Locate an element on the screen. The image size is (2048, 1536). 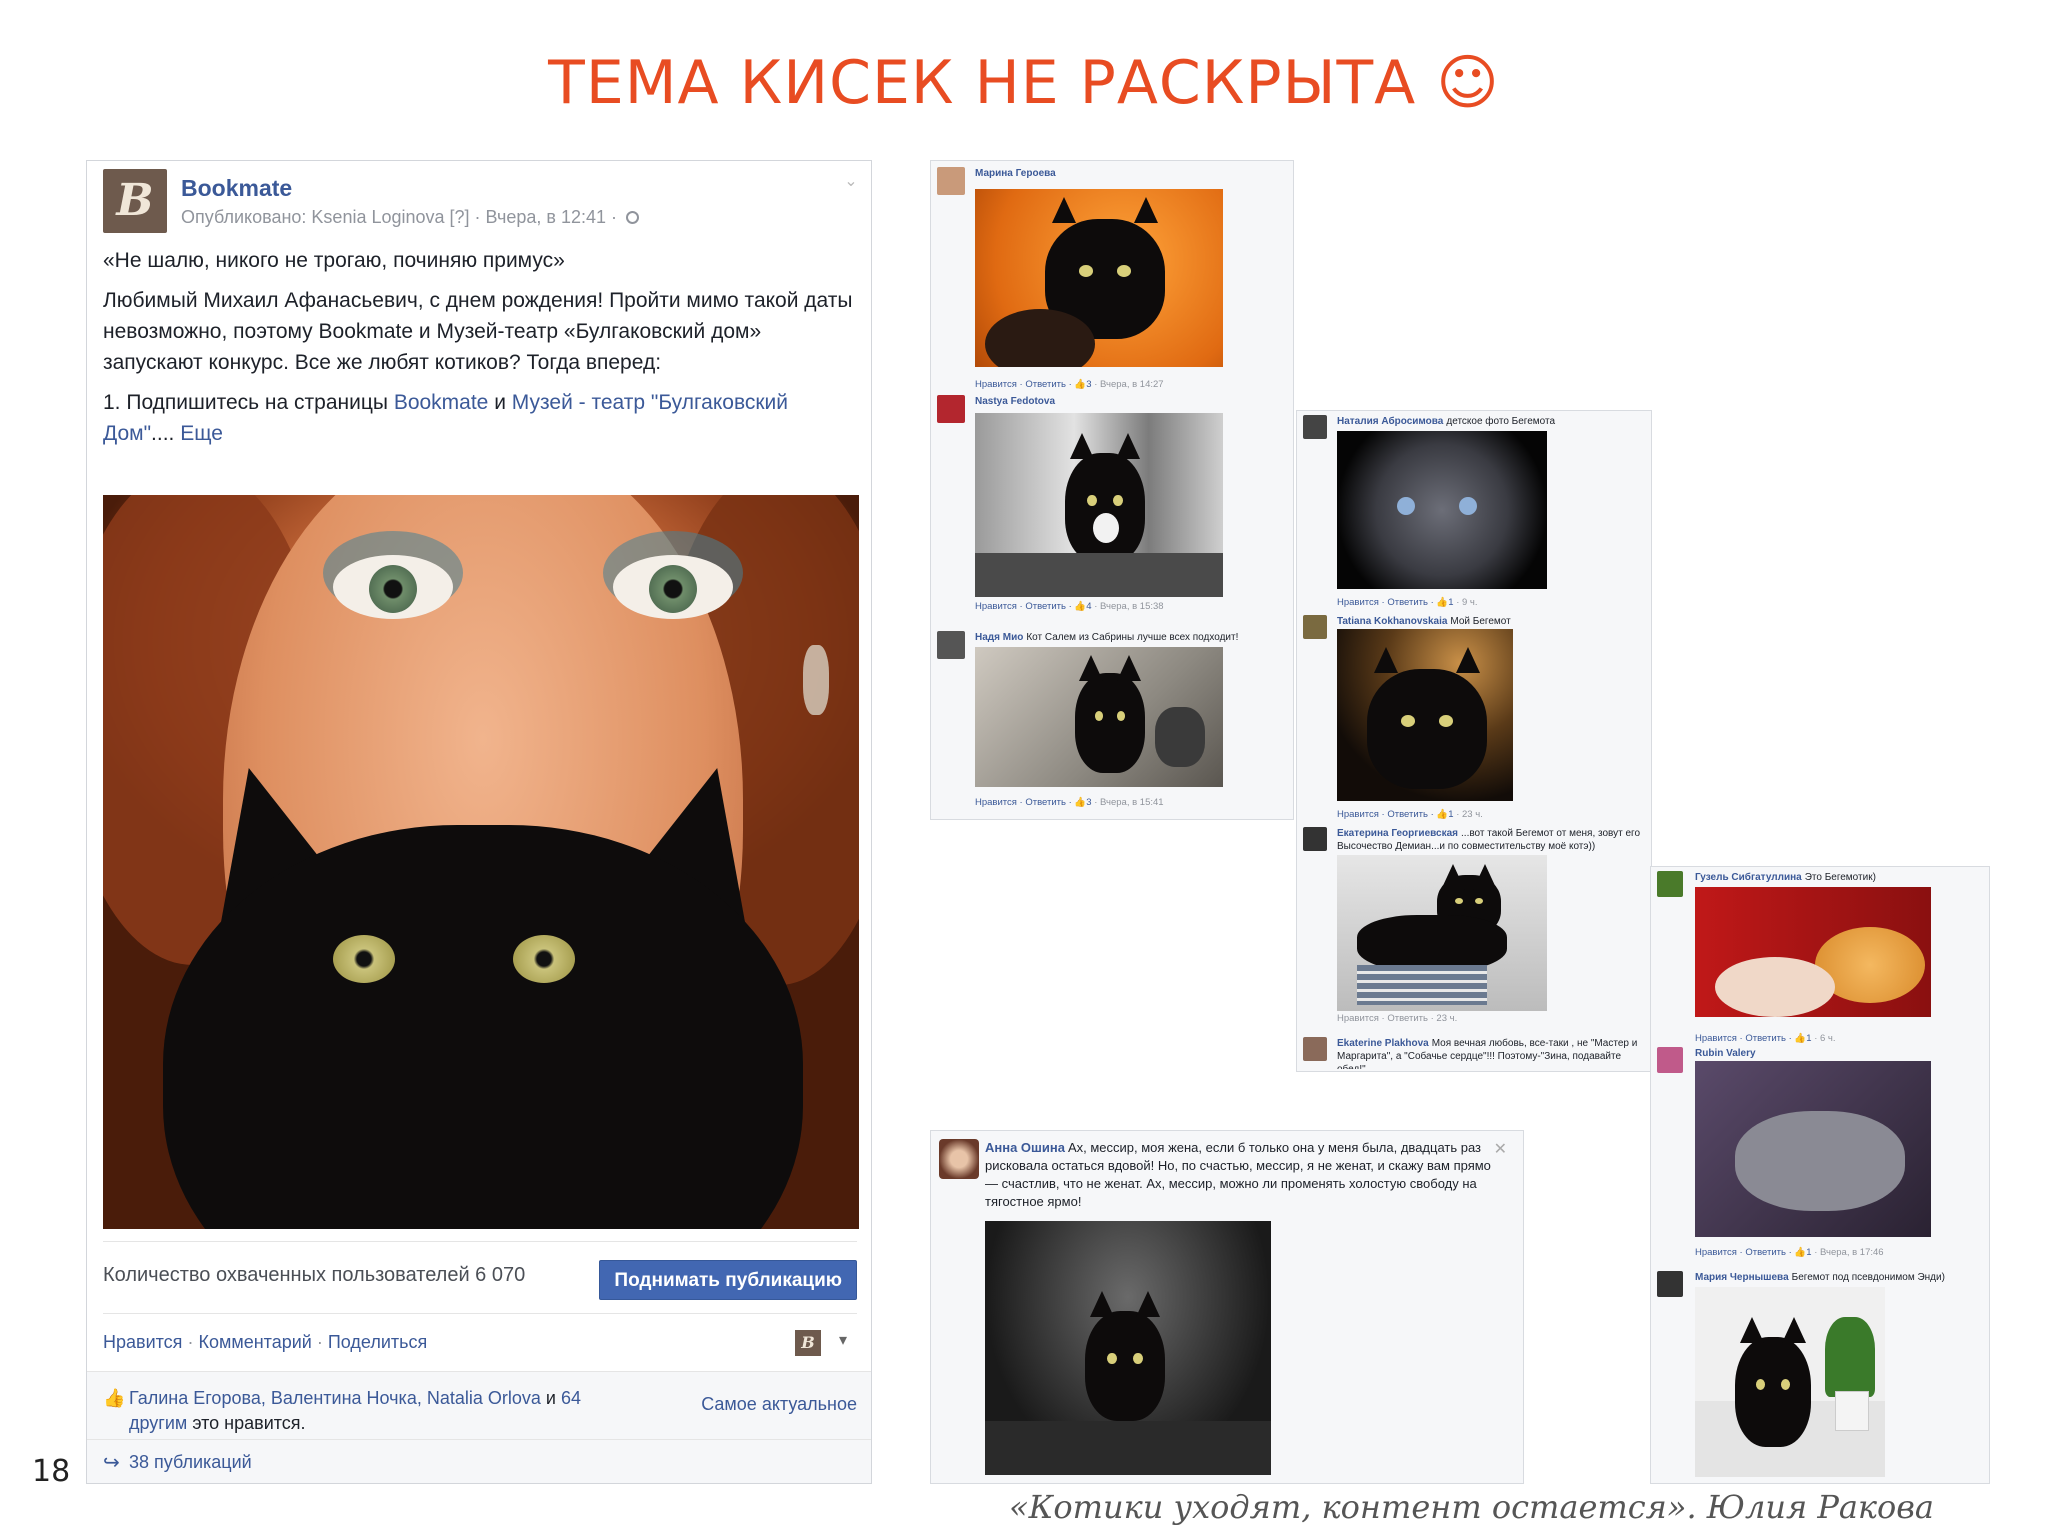
share-link: Поделиться is located at coordinates (377, 1342).